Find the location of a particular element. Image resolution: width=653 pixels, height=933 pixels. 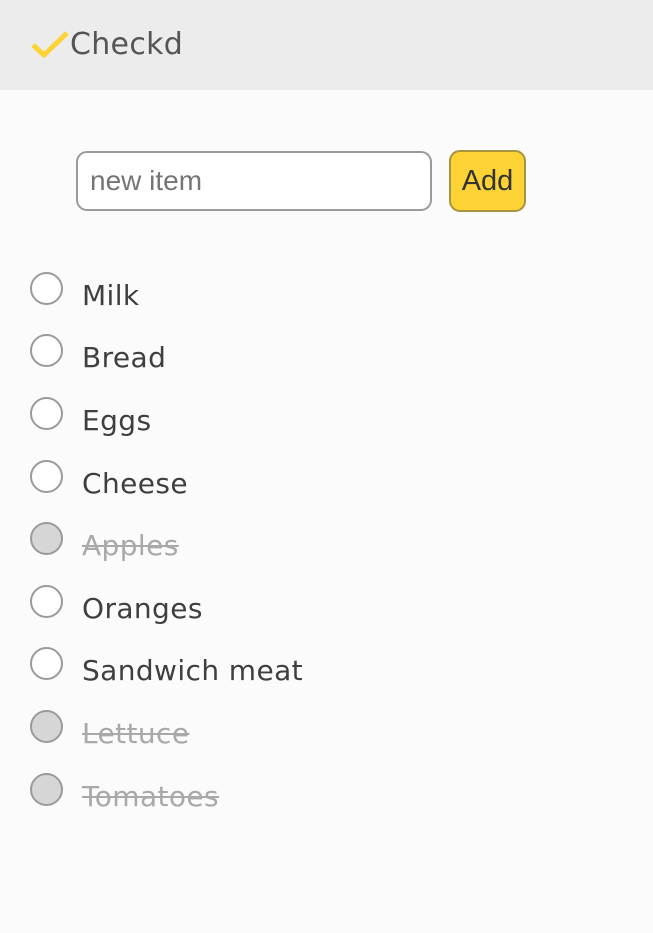

new-item-input is located at coordinates (254, 181).